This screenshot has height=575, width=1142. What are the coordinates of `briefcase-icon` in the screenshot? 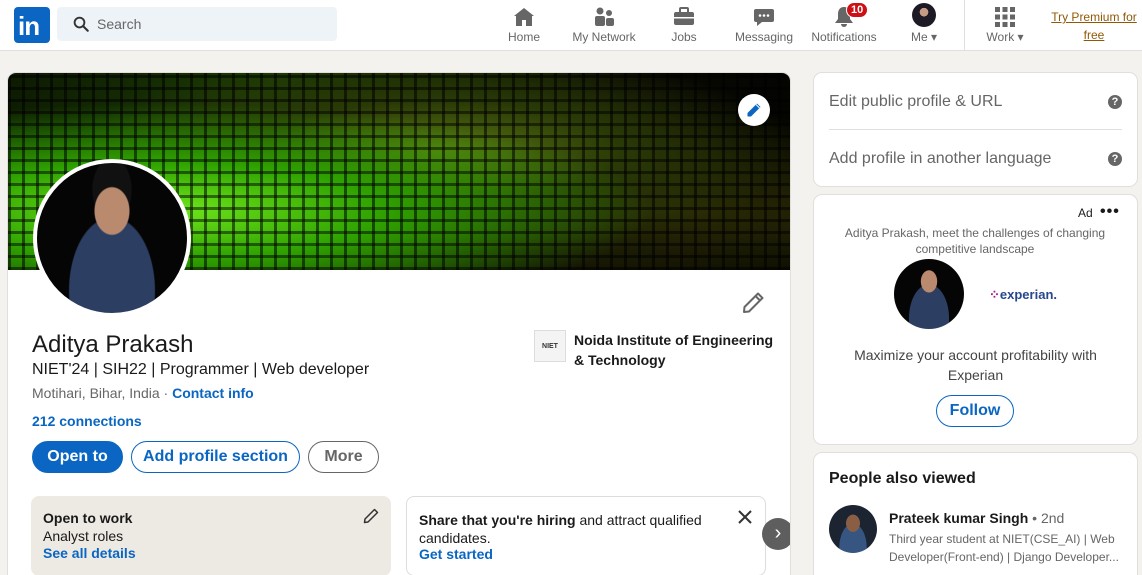 It's located at (684, 16).